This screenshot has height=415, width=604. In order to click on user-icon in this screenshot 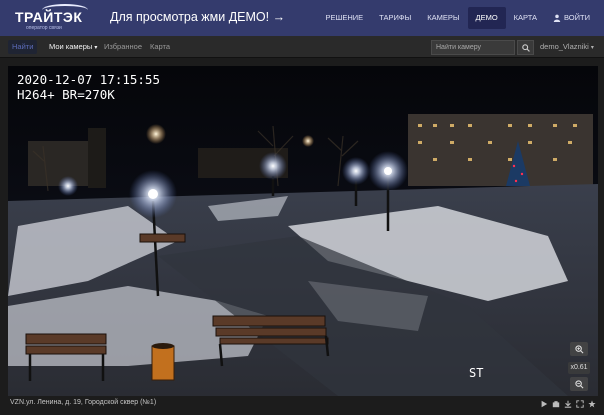, I will do `click(557, 18)`.